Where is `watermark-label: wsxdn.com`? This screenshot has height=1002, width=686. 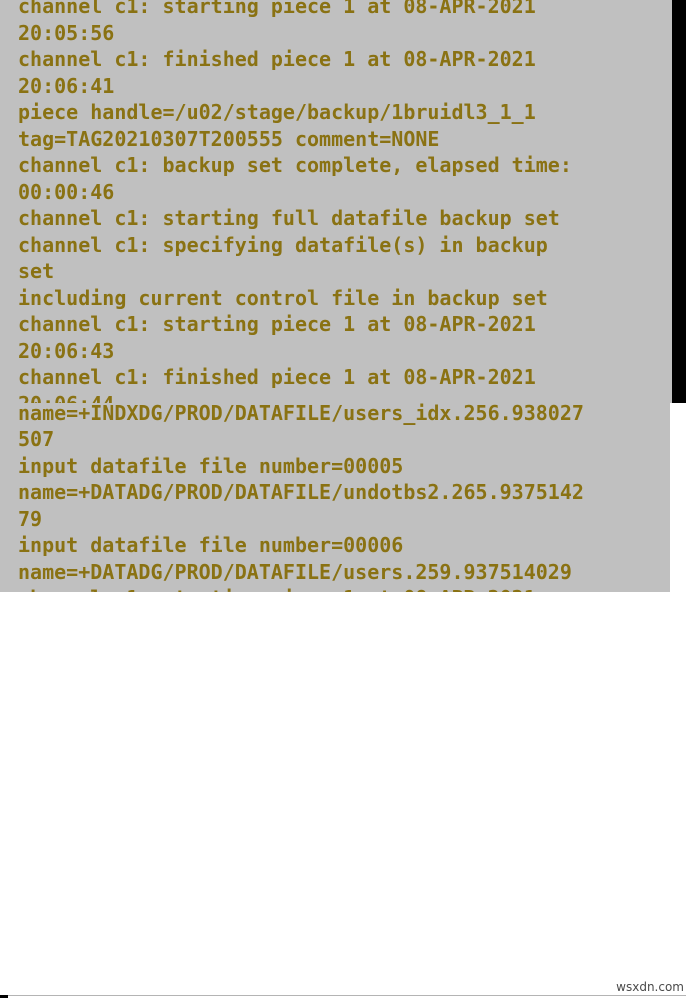 watermark-label: wsxdn.com is located at coordinates (650, 987).